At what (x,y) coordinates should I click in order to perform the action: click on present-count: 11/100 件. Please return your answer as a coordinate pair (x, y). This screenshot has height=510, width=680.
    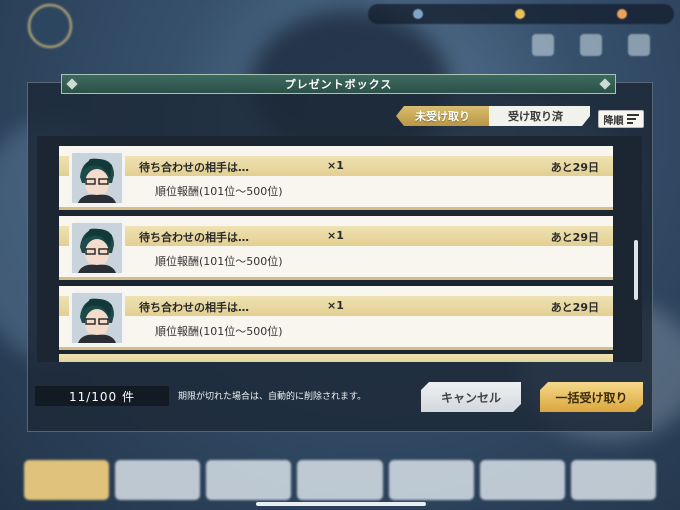
    Looking at the image, I should click on (102, 396).